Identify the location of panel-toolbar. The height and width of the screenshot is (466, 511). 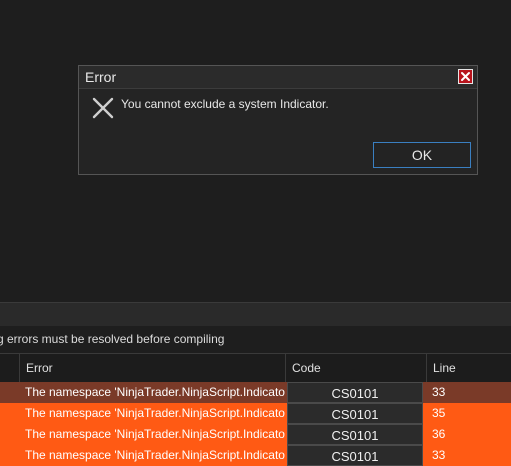
(255, 314).